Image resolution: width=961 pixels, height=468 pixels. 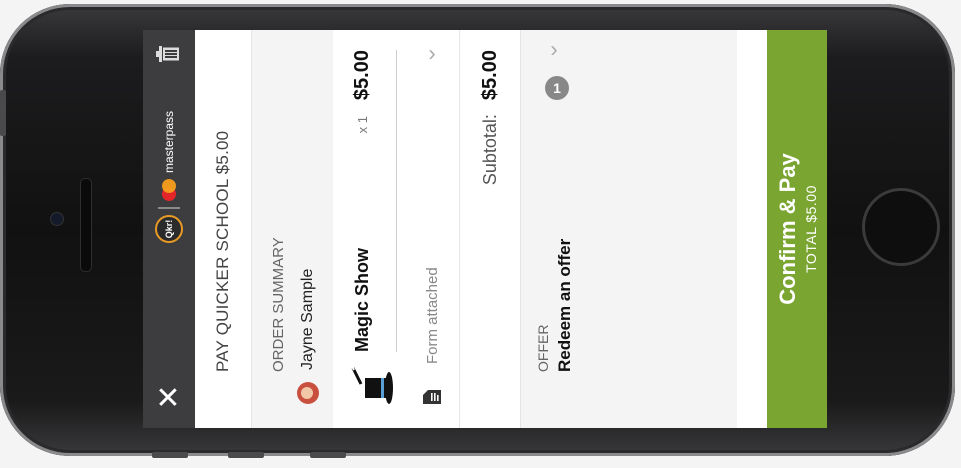 I want to click on home-button, so click(x=901, y=227).